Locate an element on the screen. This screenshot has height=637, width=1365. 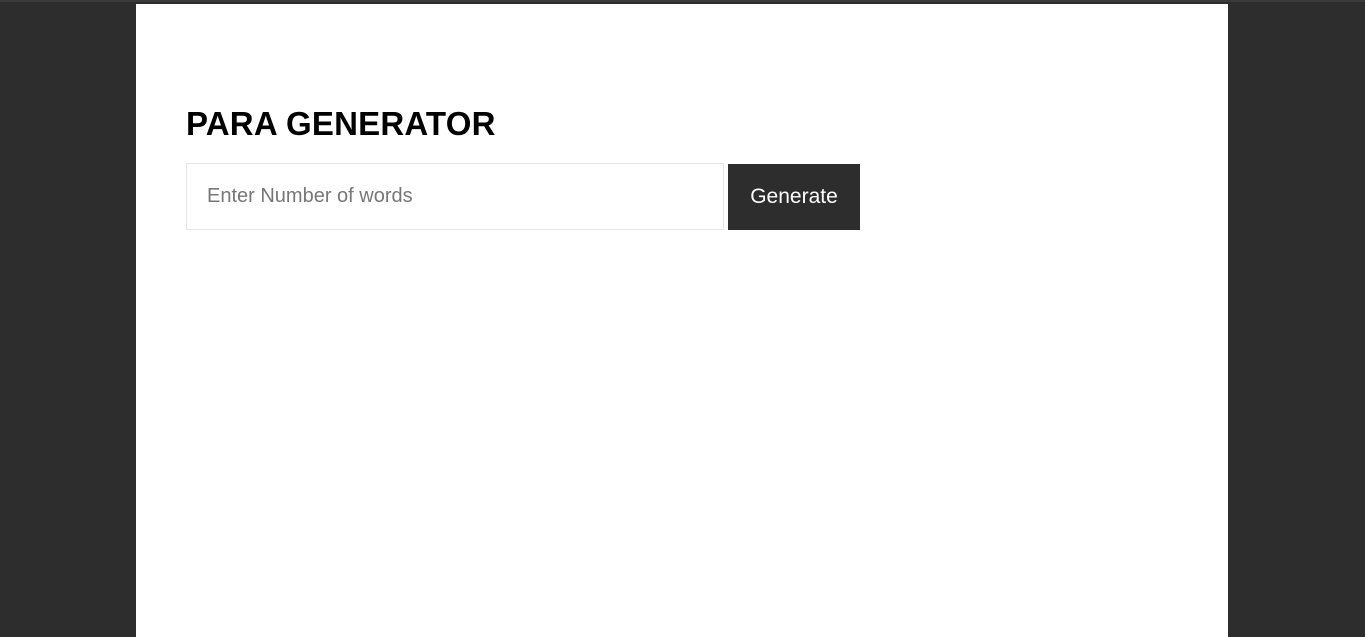
word-count-input is located at coordinates (455, 196).